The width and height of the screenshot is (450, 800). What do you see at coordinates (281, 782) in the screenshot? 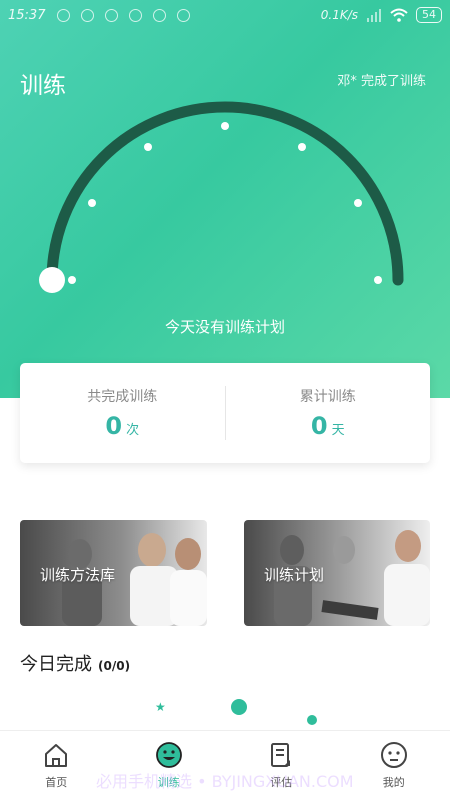
I see `tab-assessment-label: 评估` at bounding box center [281, 782].